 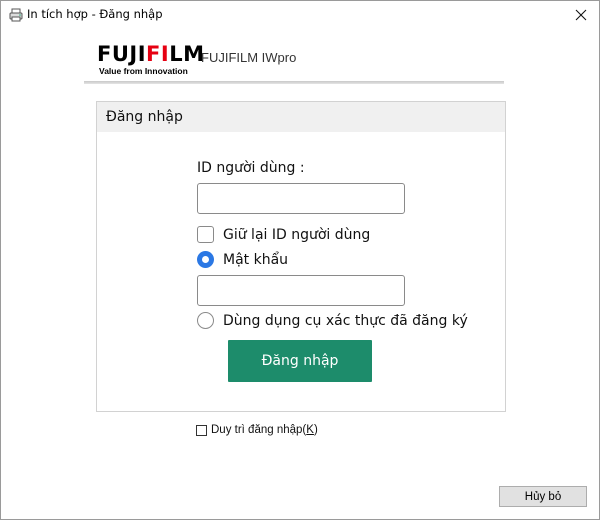 I want to click on password-option: Mật khẩu, so click(x=242, y=259).